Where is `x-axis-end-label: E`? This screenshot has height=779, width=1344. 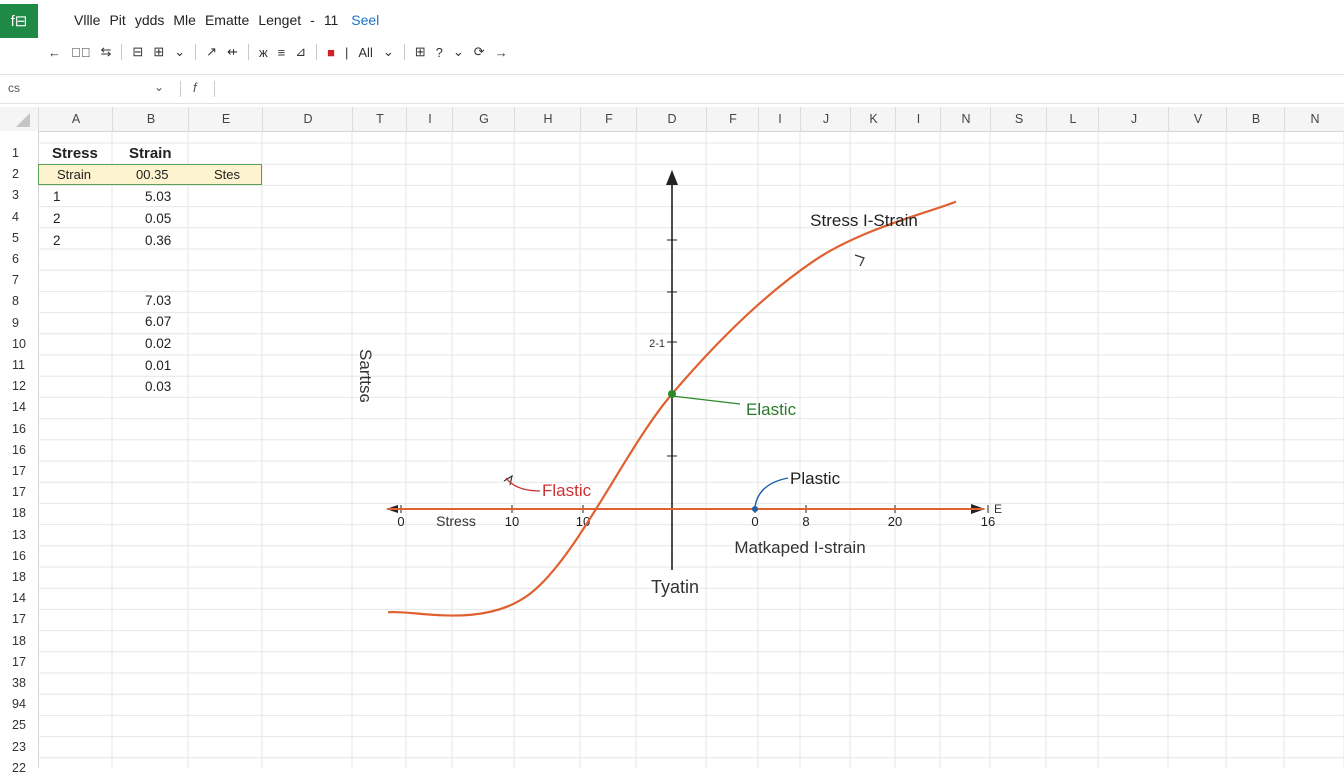 x-axis-end-label: E is located at coordinates (998, 509).